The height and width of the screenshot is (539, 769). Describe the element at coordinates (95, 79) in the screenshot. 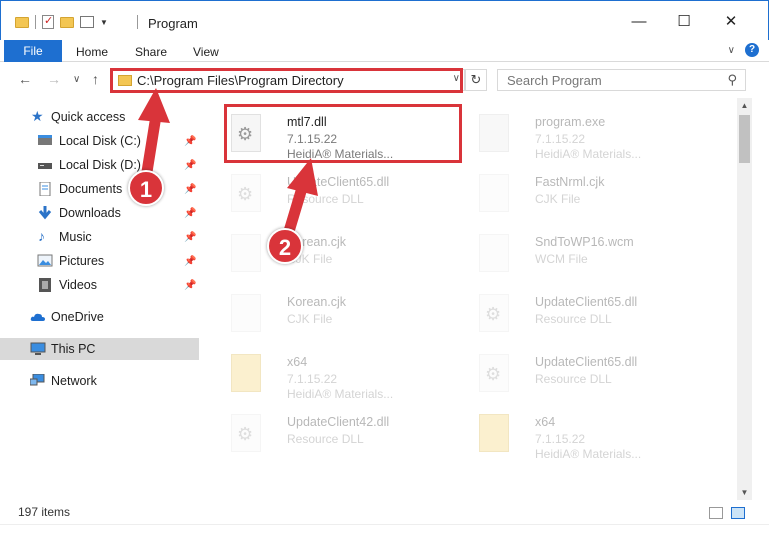

I see `up-button: ↑` at that location.